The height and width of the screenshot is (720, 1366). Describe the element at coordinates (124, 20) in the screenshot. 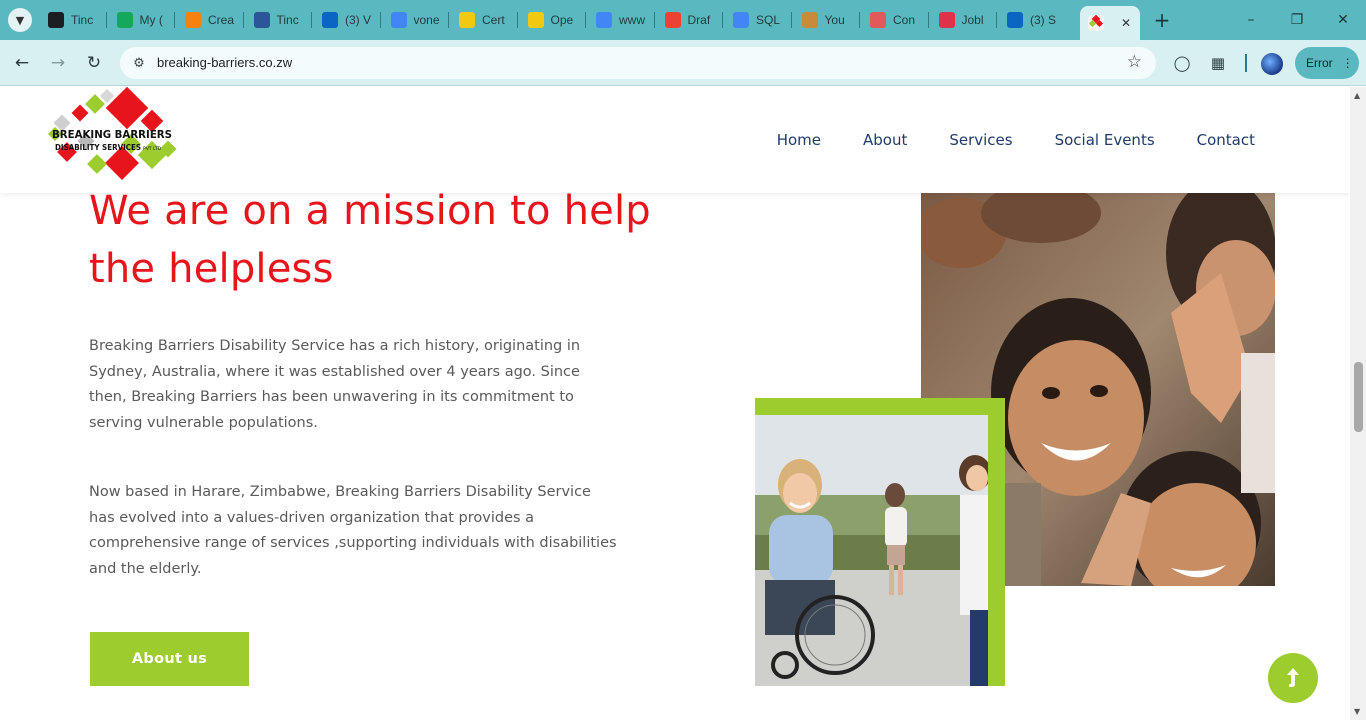

I see `grammarly-icon` at that location.